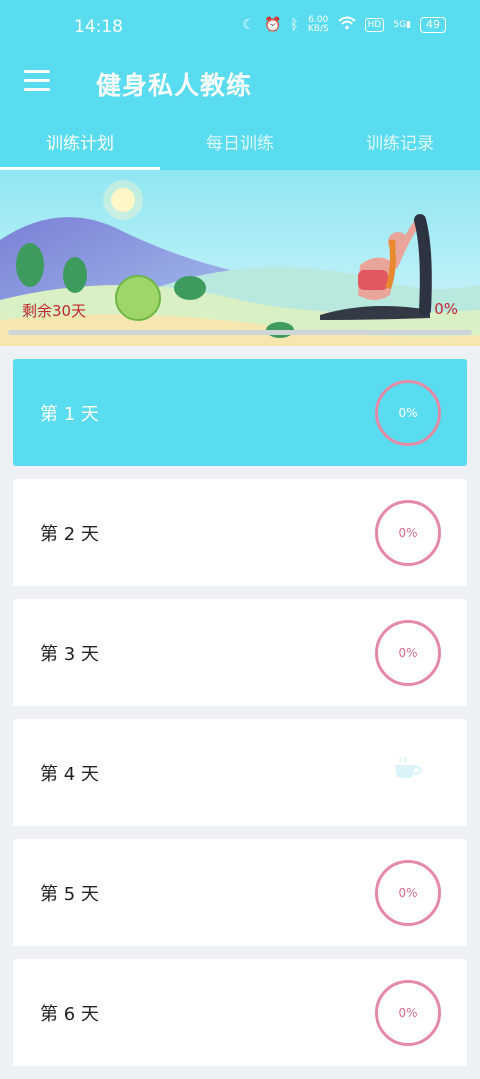  What do you see at coordinates (69, 534) in the screenshot?
I see `day-label: 第 2 天` at bounding box center [69, 534].